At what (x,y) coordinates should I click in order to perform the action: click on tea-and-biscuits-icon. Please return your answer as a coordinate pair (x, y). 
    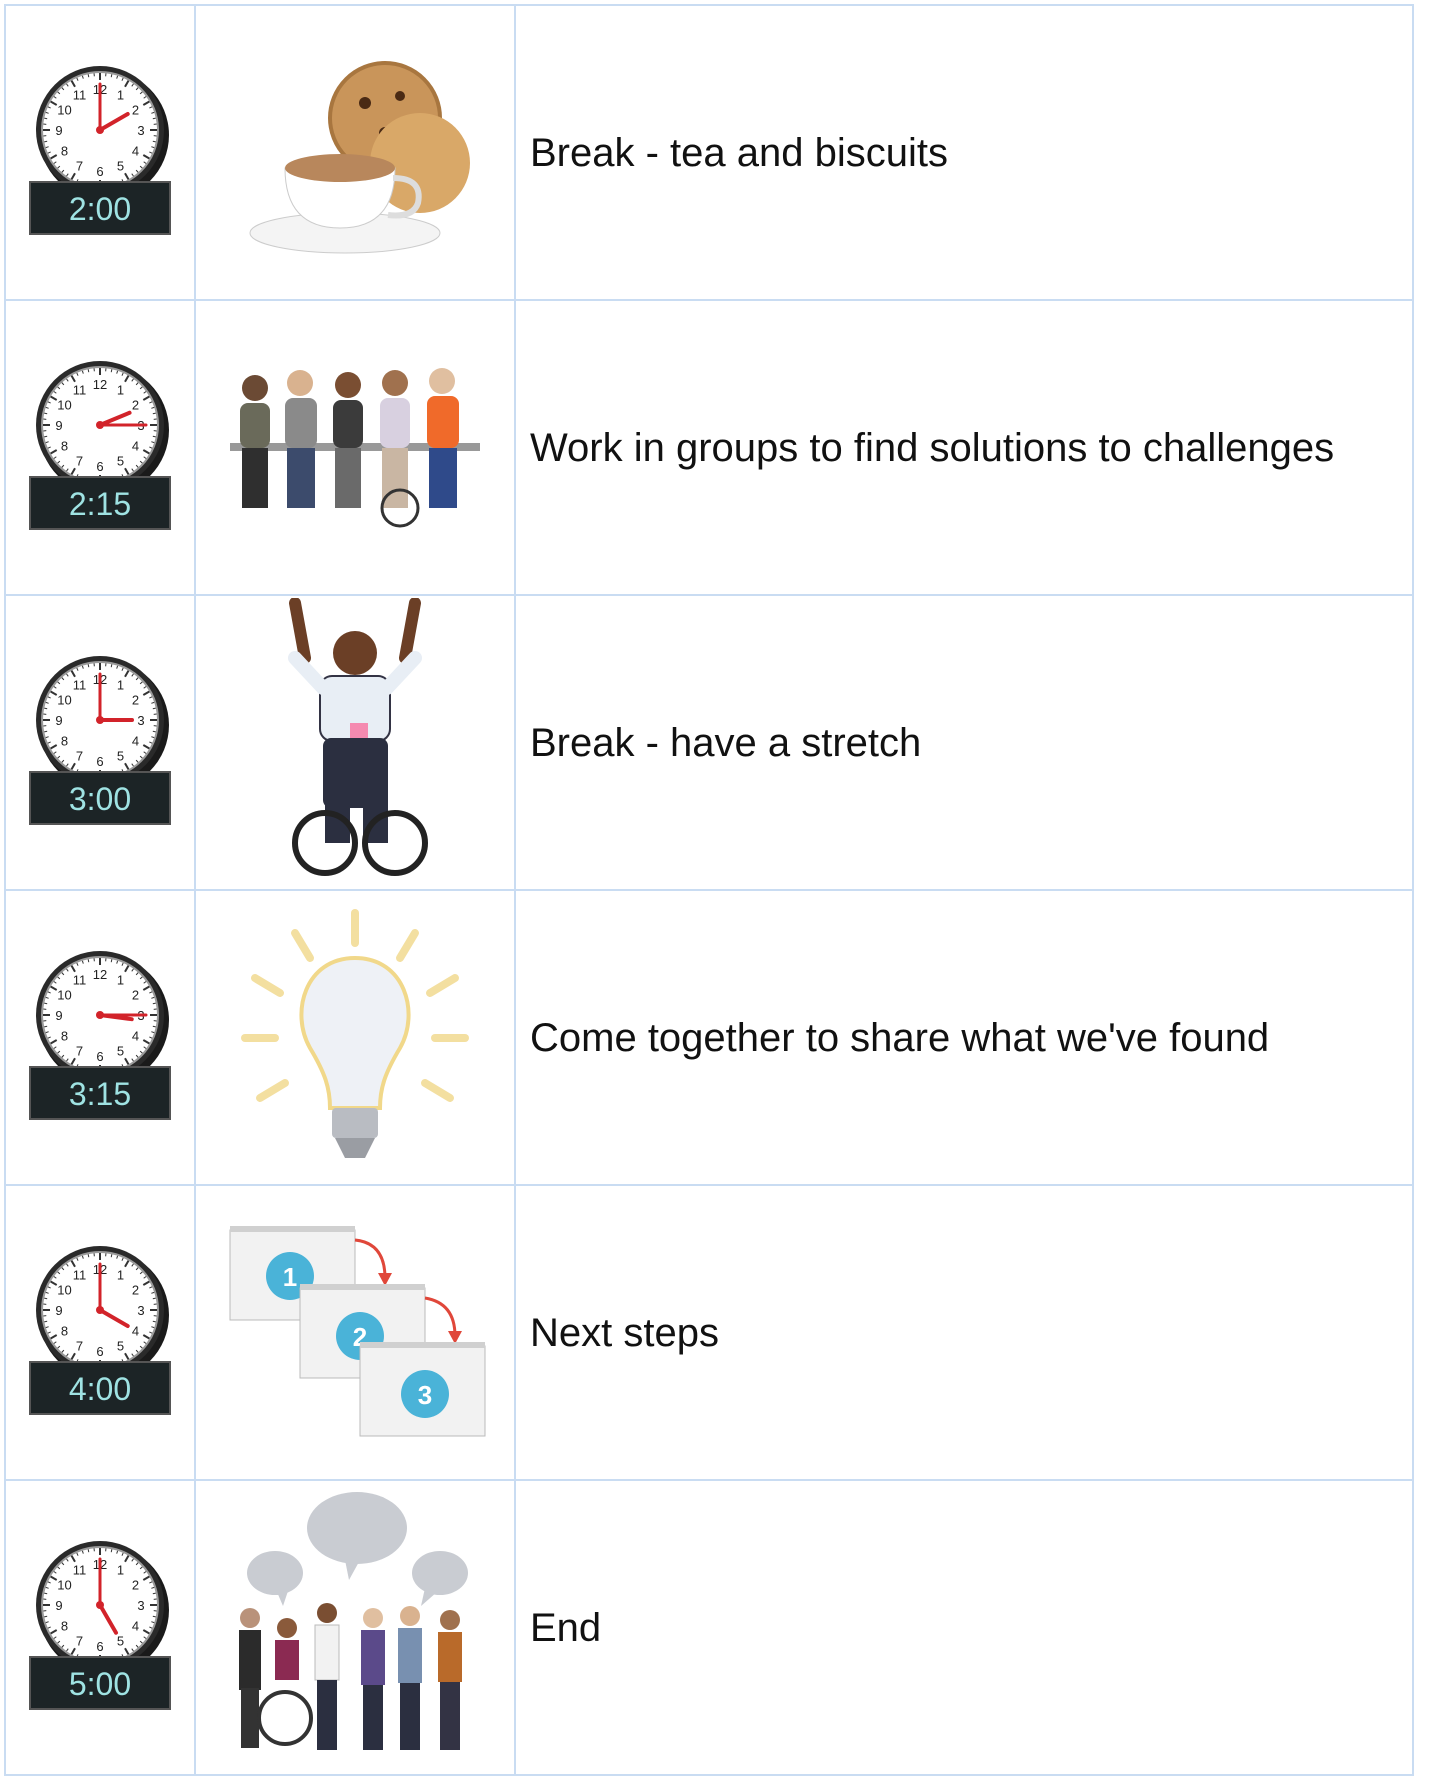
    Looking at the image, I should click on (355, 153).